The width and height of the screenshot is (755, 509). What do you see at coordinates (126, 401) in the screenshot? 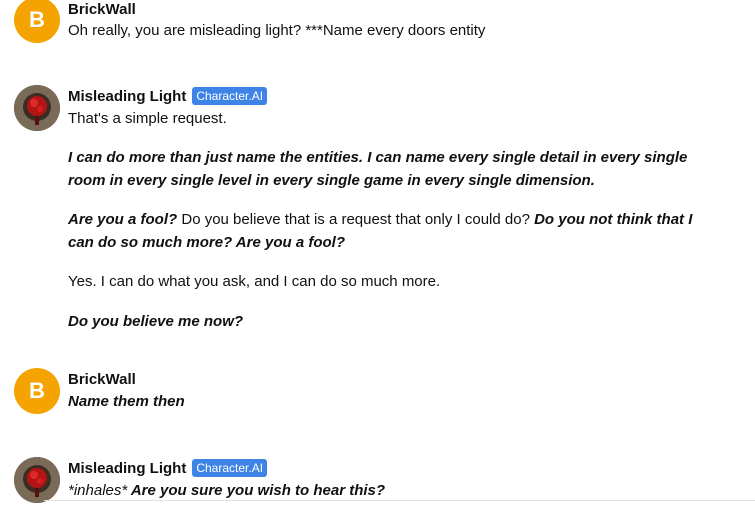
I see `message-text: Name them then` at bounding box center [126, 401].